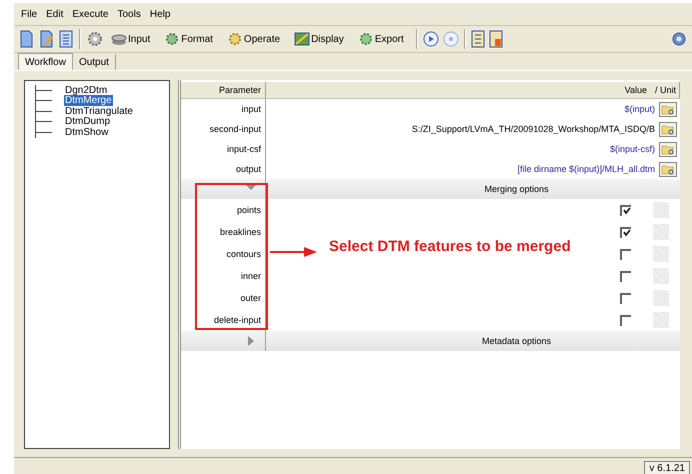 This screenshot has height=474, width=692. Describe the element at coordinates (302, 39) in the screenshot. I see `map-icon` at that location.